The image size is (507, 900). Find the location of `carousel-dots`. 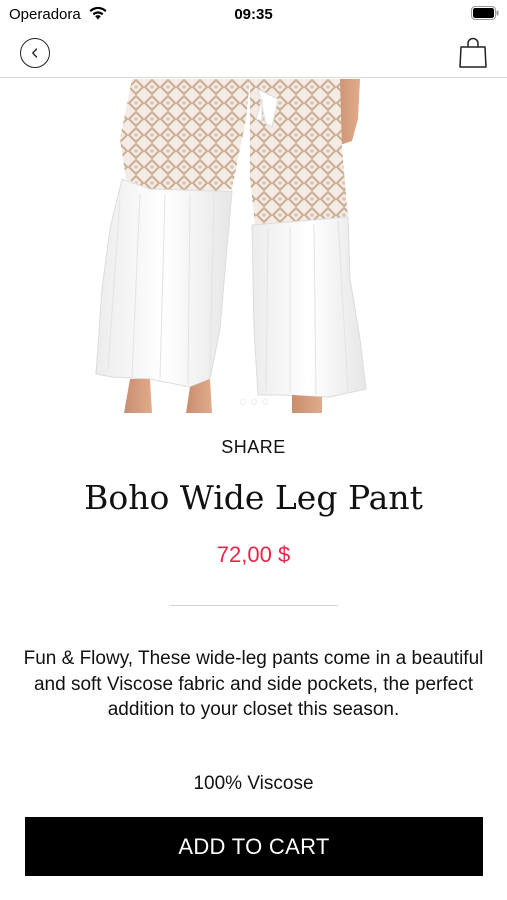

carousel-dots is located at coordinates (253, 402).